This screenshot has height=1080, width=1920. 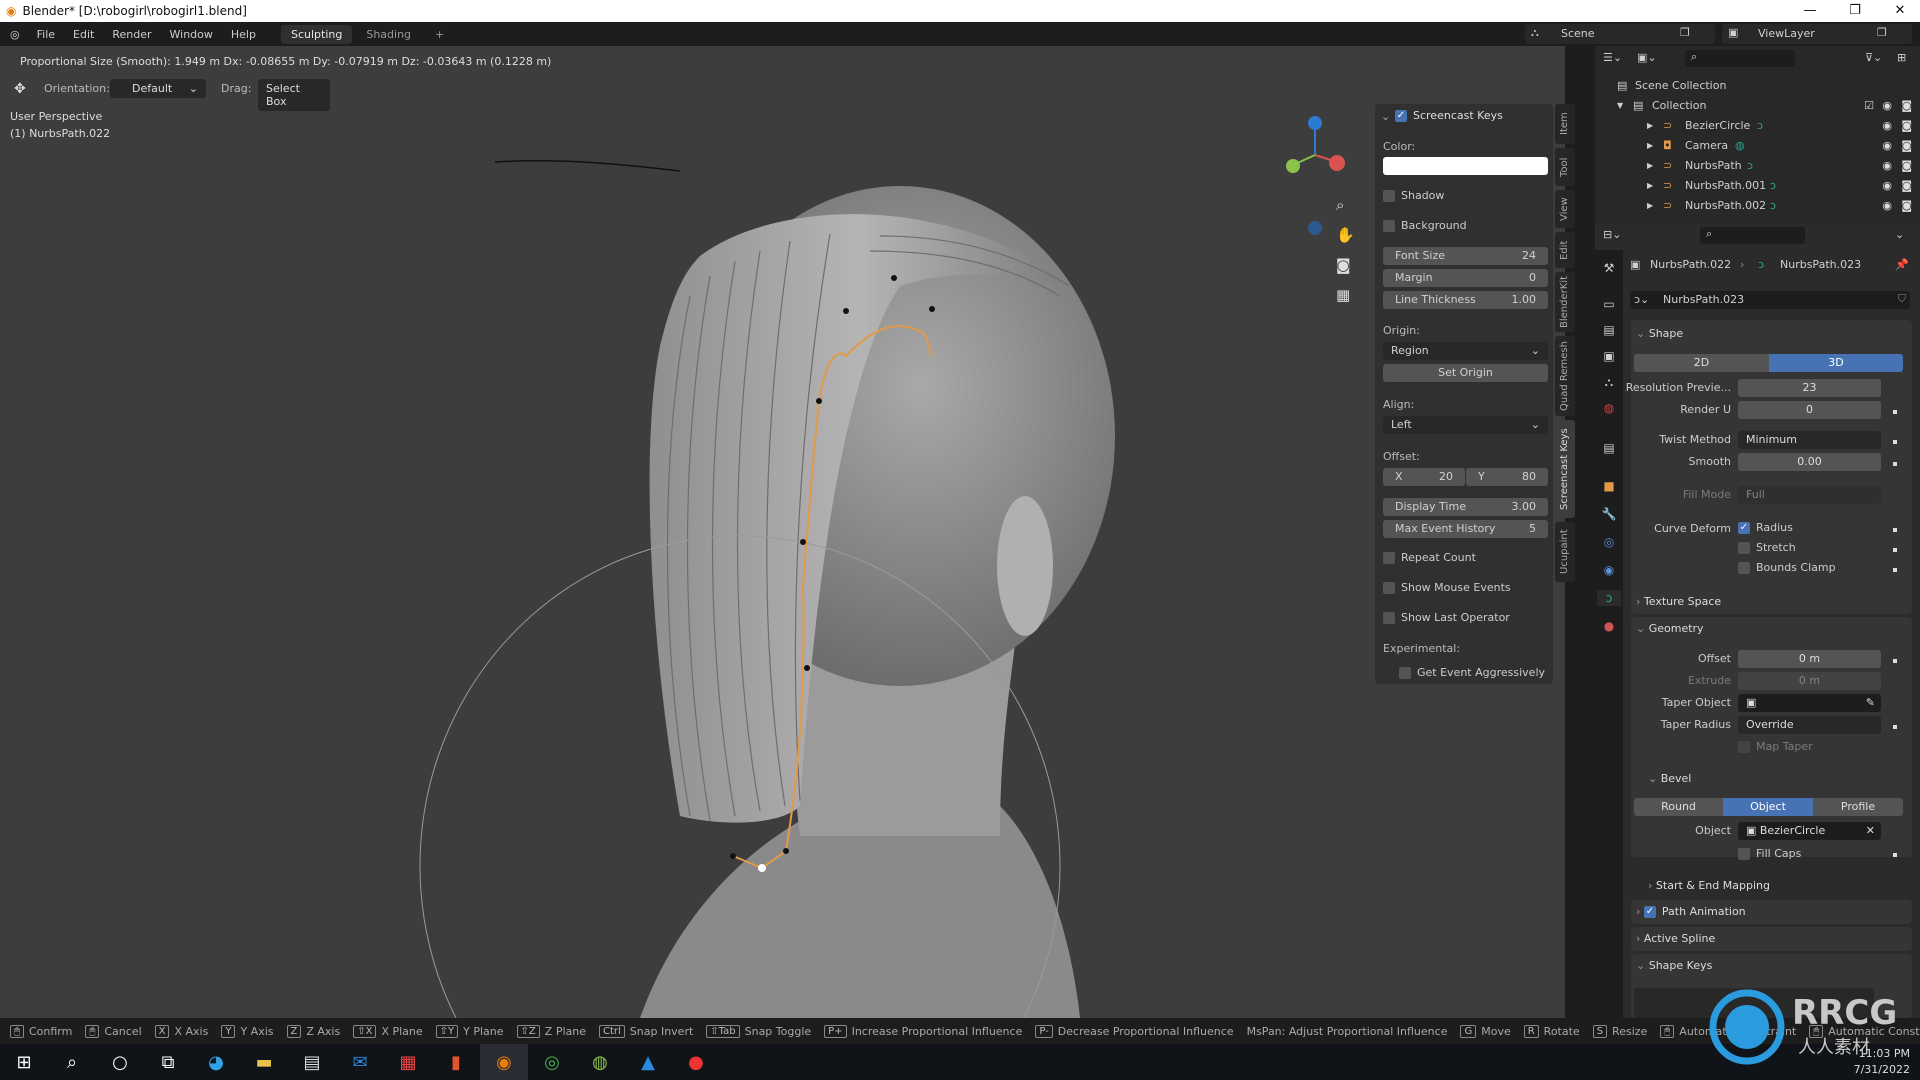 I want to click on menu-window: Window, so click(x=191, y=34).